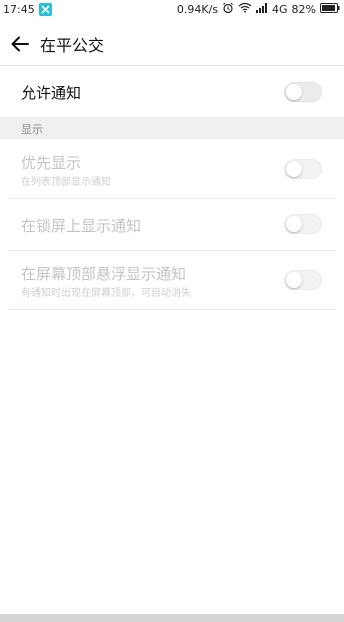  Describe the element at coordinates (172, 309) in the screenshot. I see `row-divider` at that location.